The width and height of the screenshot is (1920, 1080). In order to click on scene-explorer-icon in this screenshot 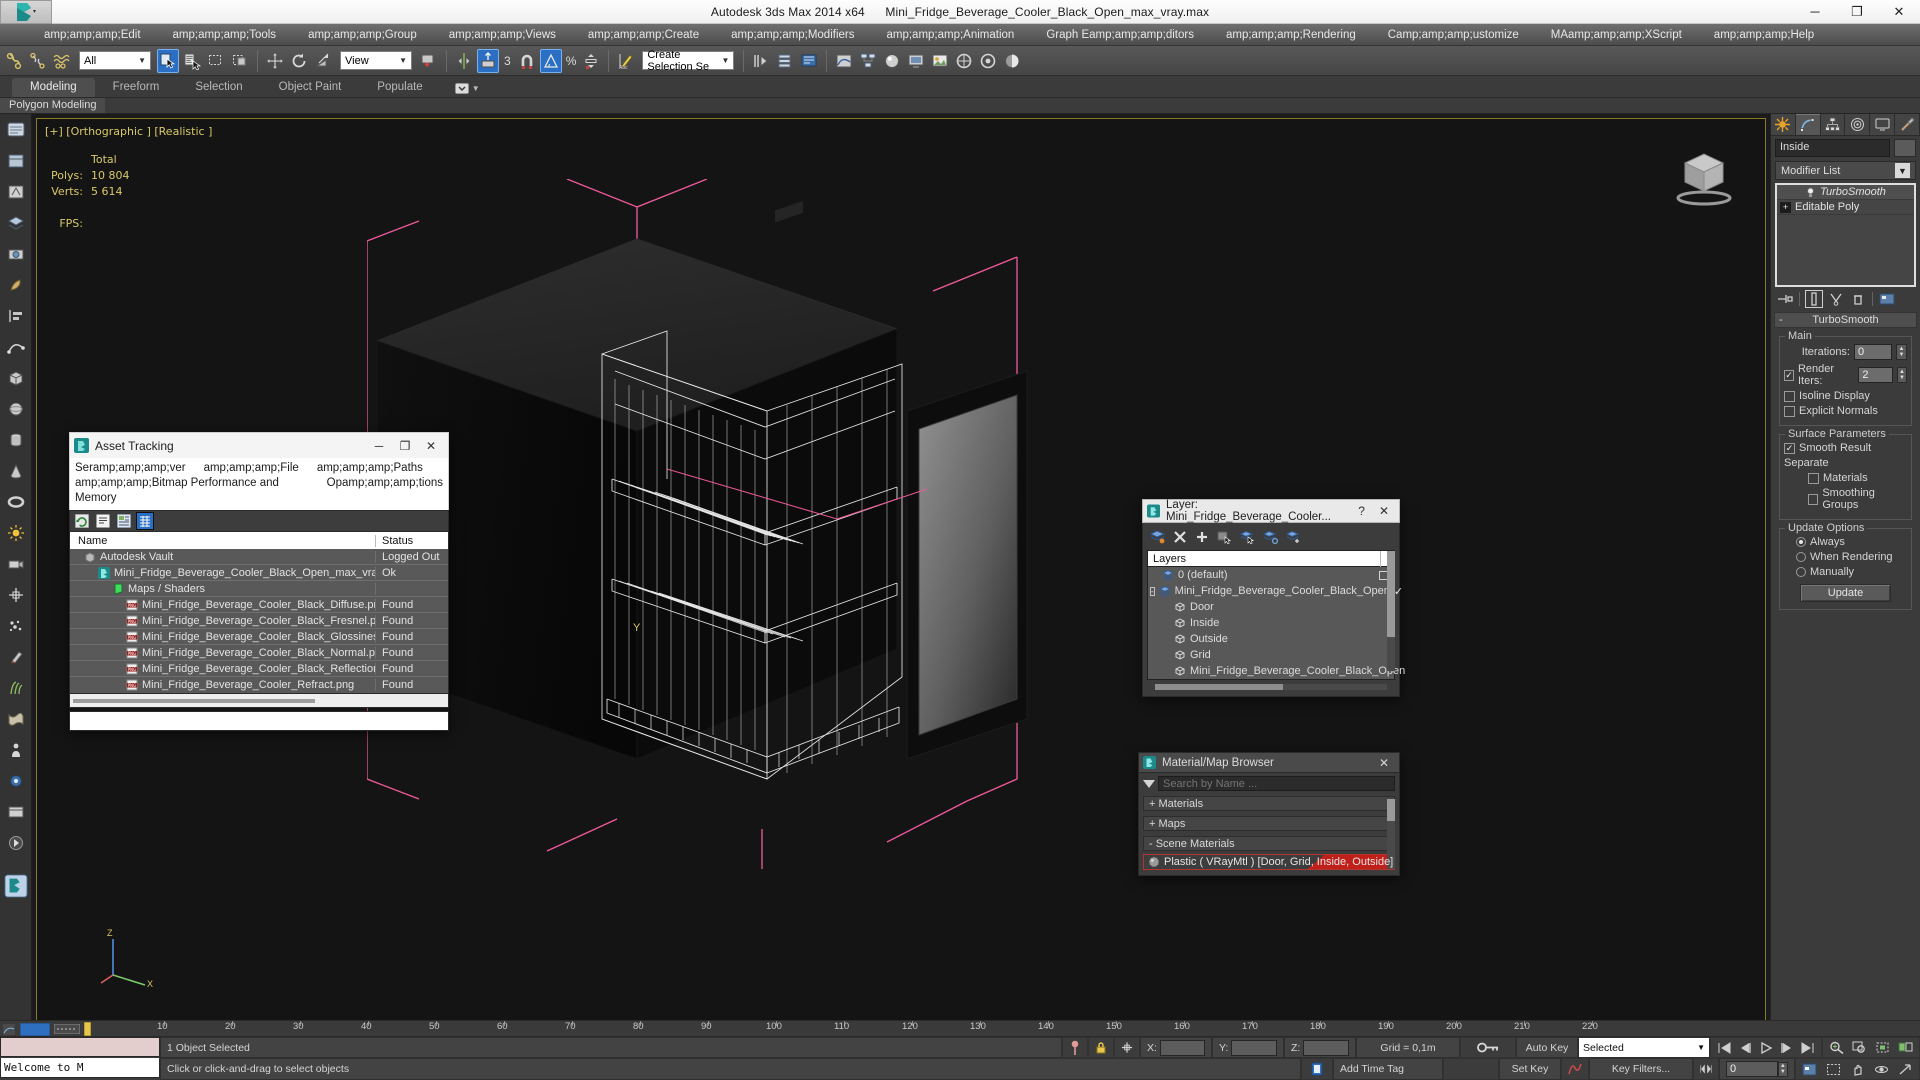, I will do `click(16, 130)`.